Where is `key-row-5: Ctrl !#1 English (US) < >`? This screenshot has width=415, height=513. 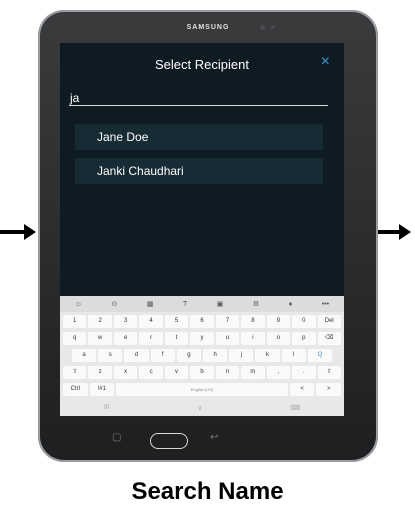 key-row-5: Ctrl !#1 English (US) < > is located at coordinates (202, 389).